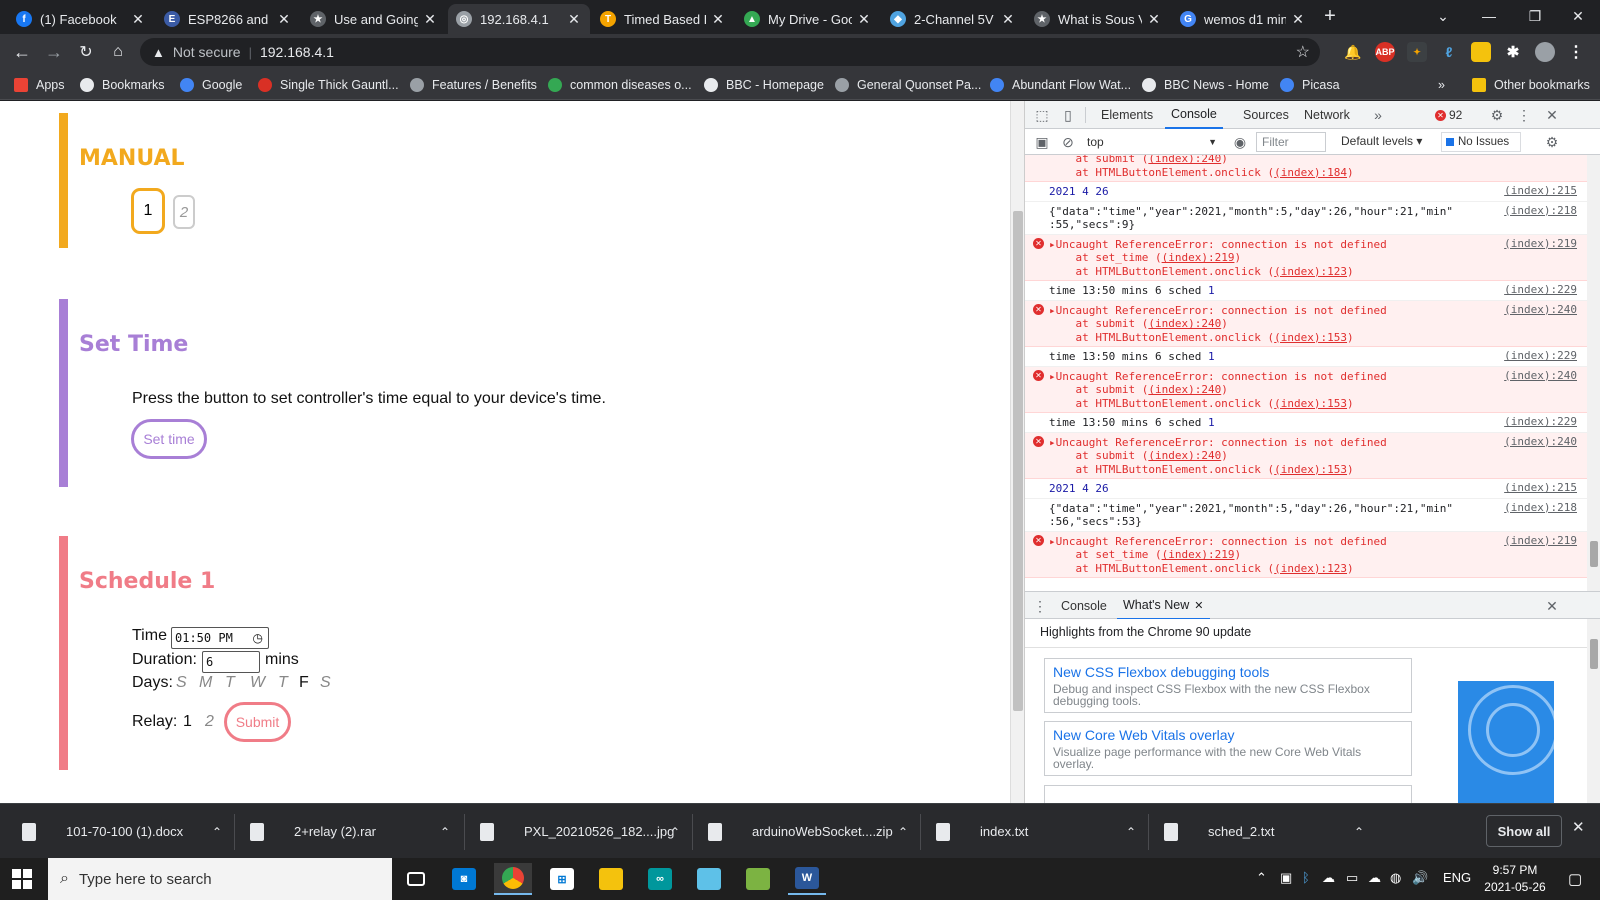 This screenshot has width=1600, height=900. What do you see at coordinates (211, 85) in the screenshot?
I see `bookmark-item: Google` at bounding box center [211, 85].